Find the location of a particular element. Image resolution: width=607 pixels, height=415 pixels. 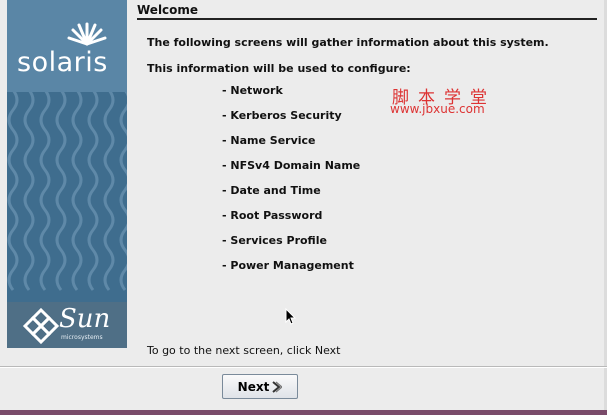

footer-divider-highlight is located at coordinates (303, 367).